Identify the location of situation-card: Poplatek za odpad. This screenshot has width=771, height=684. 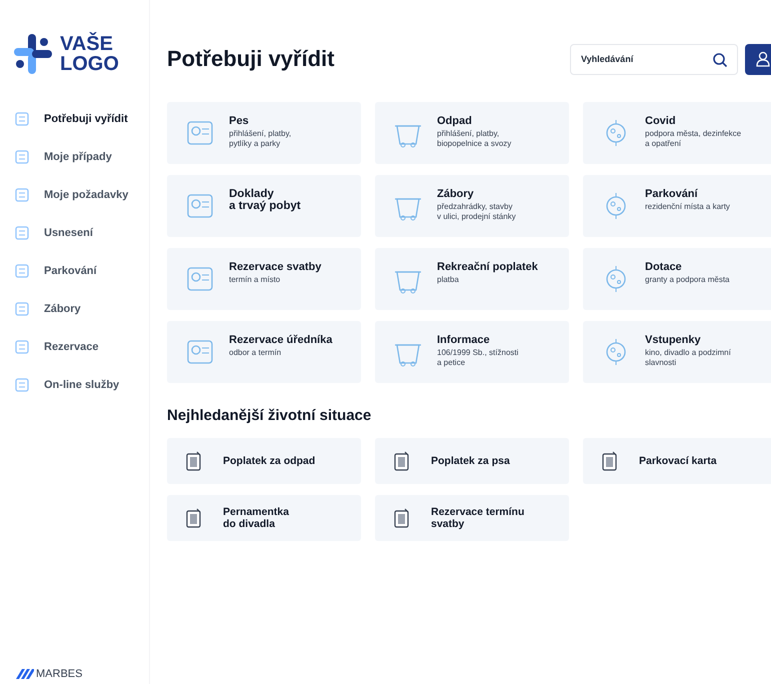
(264, 461).